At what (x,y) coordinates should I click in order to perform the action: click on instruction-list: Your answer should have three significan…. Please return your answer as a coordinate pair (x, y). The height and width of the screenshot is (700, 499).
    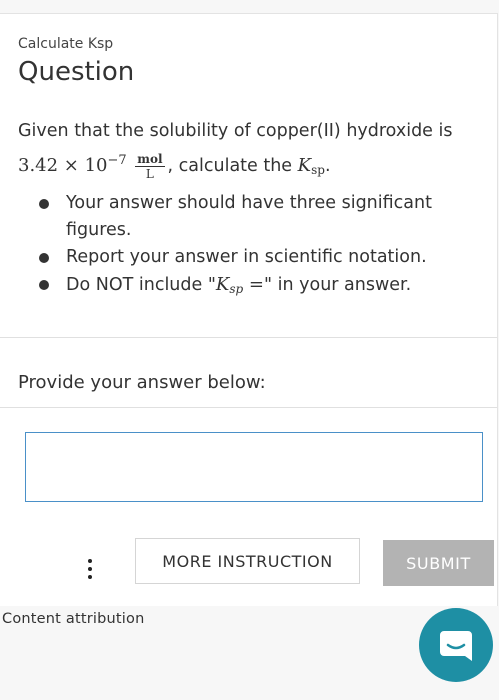
    Looking at the image, I should click on (256, 246).